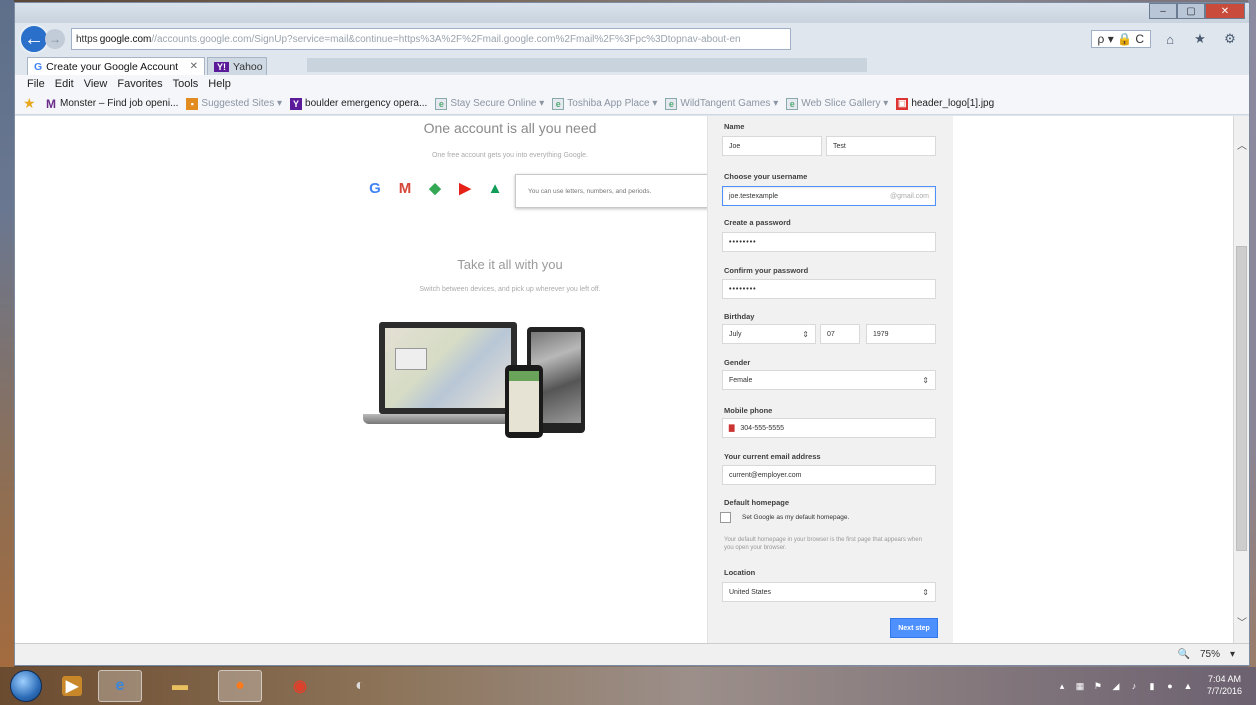 Image resolution: width=1256 pixels, height=705 pixels. Describe the element at coordinates (837, 103) in the screenshot. I see `fav-web-slice-gallery: e Web Slice Gallery ▾` at that location.